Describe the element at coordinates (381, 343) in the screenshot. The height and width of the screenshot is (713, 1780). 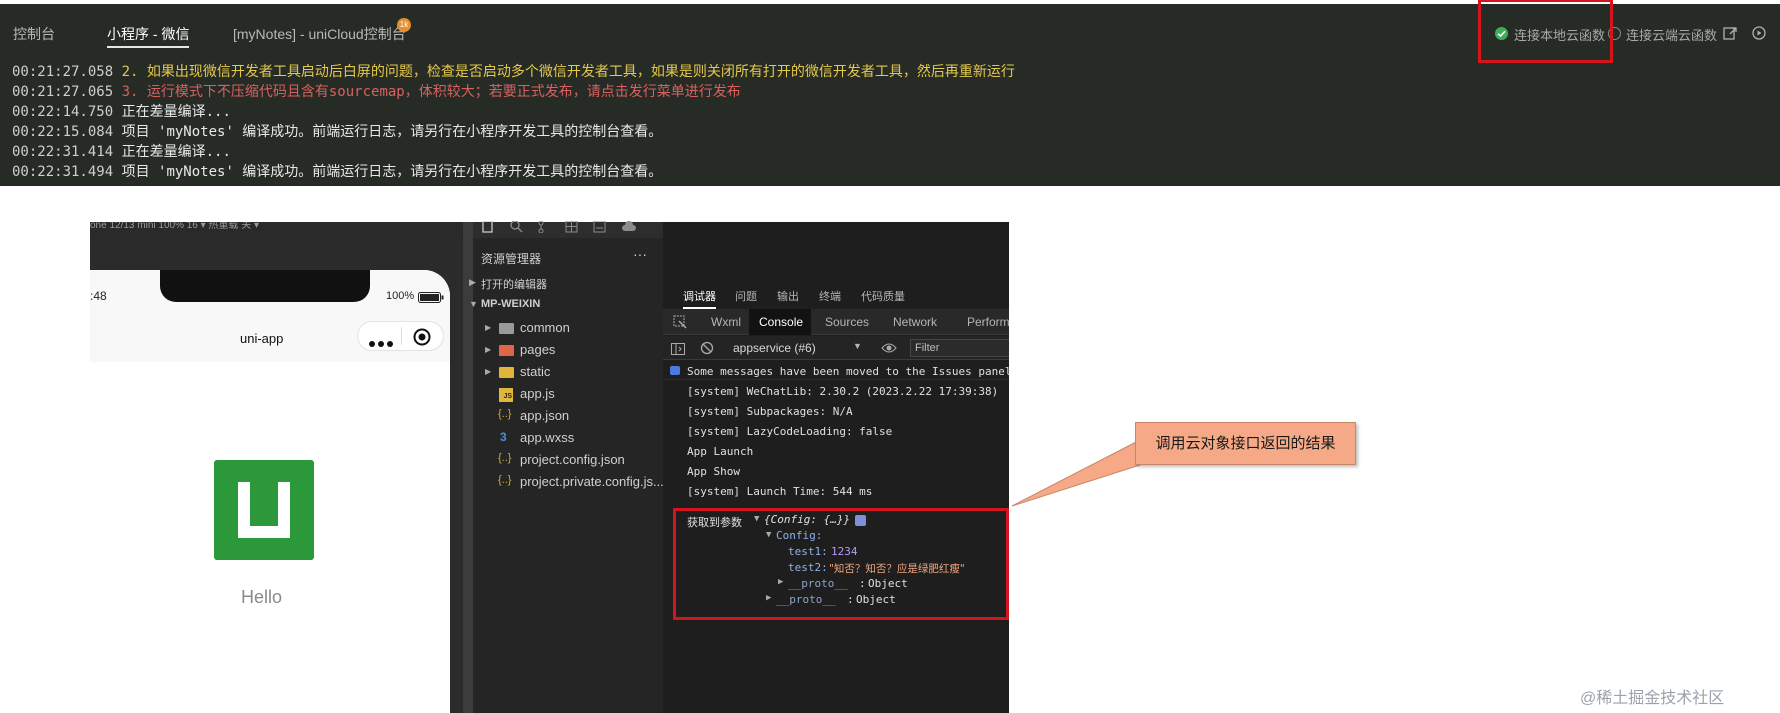
I see `more-dots-icon` at that location.